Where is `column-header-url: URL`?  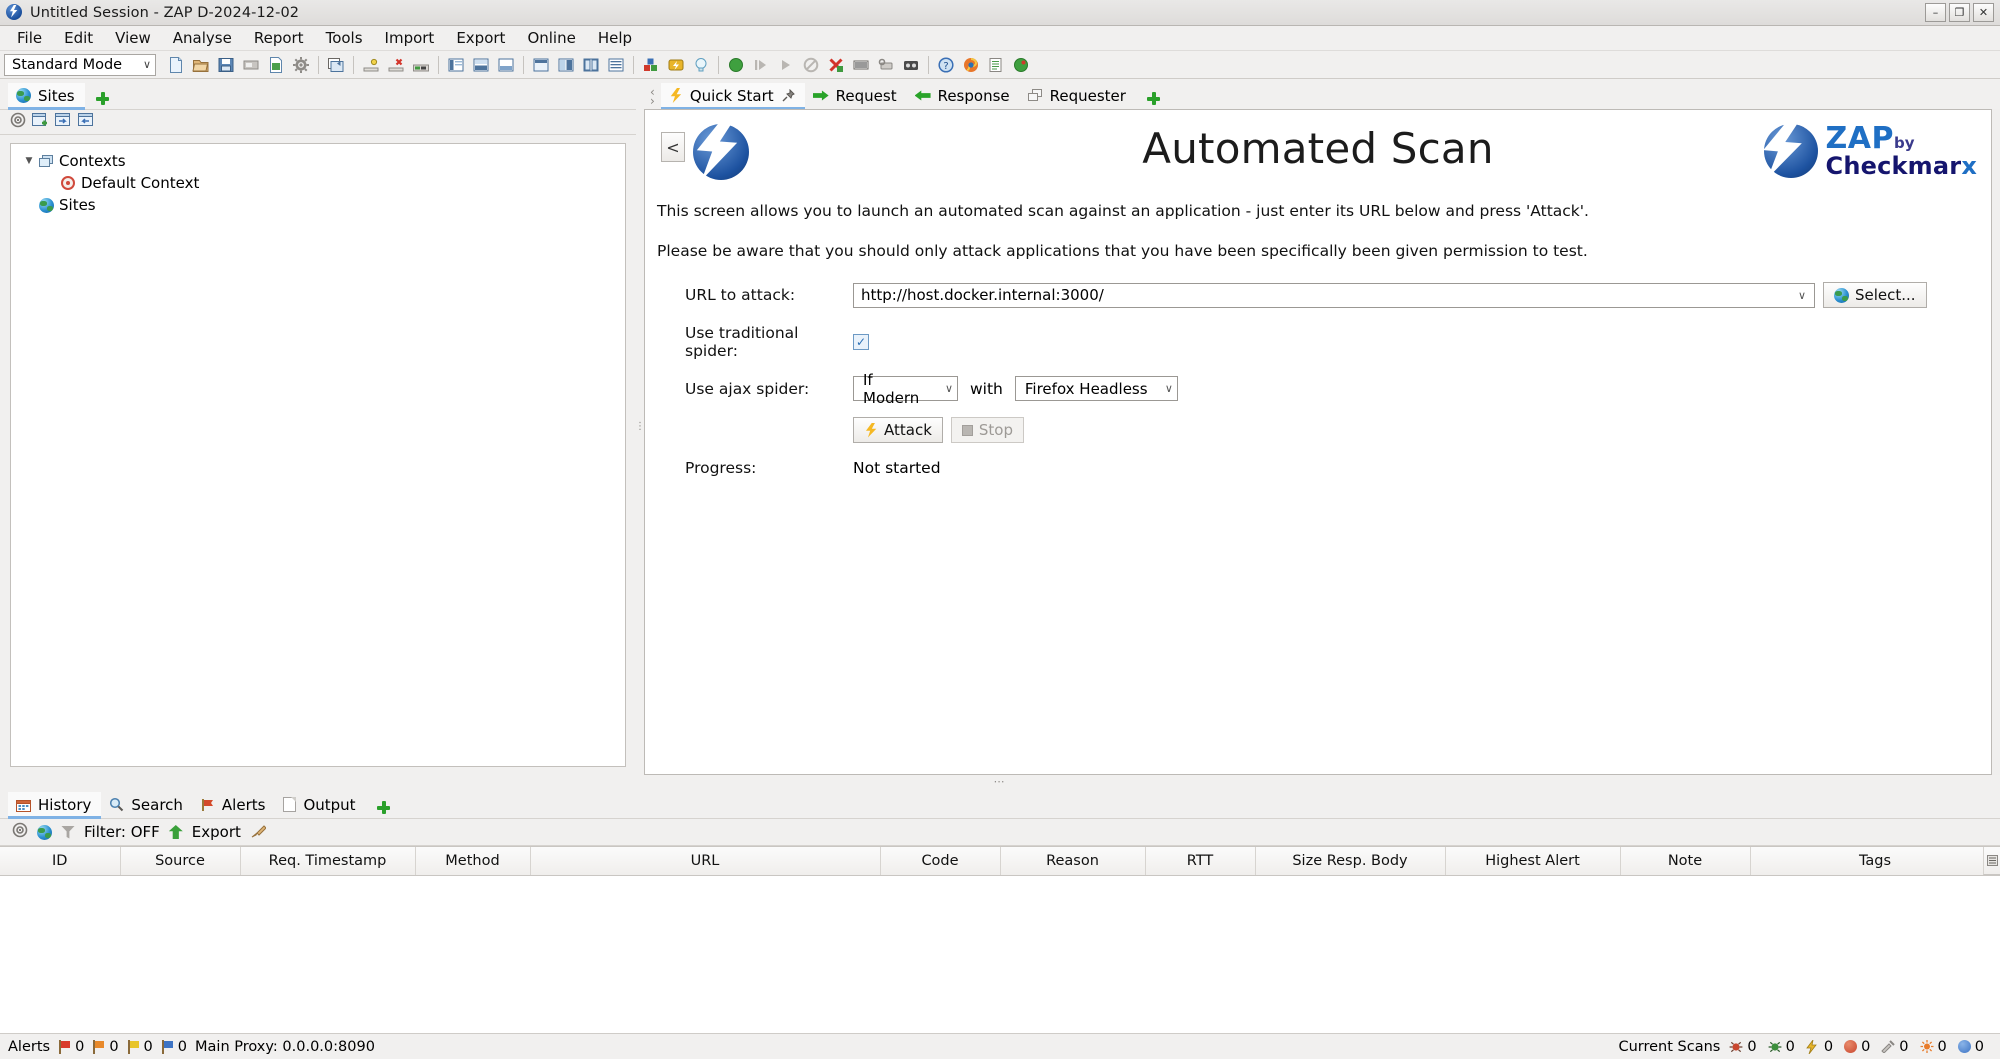
column-header-url: URL is located at coordinates (705, 861).